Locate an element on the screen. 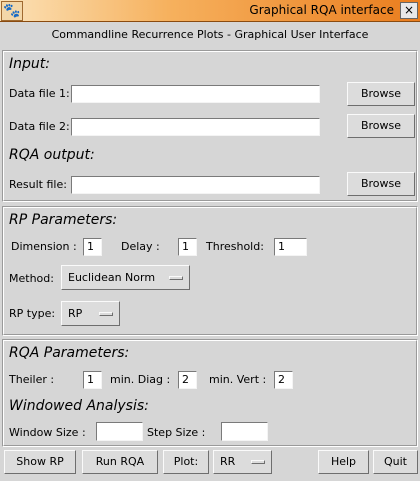 The height and width of the screenshot is (481, 420). data-file-2-input is located at coordinates (195, 127).